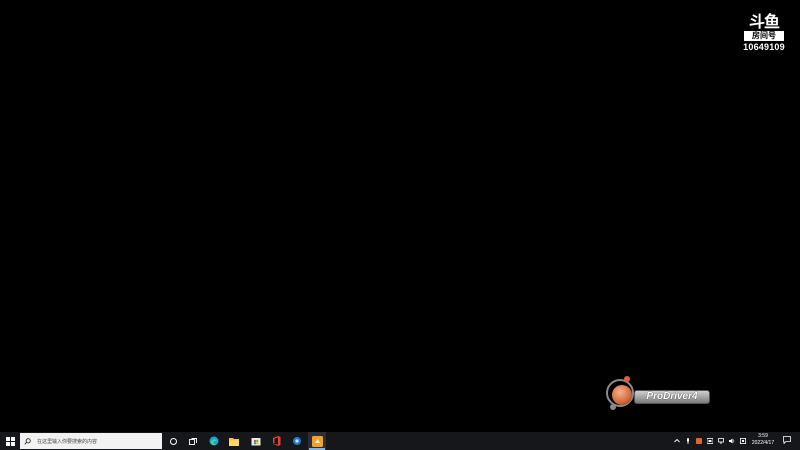 This screenshot has height=450, width=800. I want to click on taskbar-app-office, so click(276, 441).